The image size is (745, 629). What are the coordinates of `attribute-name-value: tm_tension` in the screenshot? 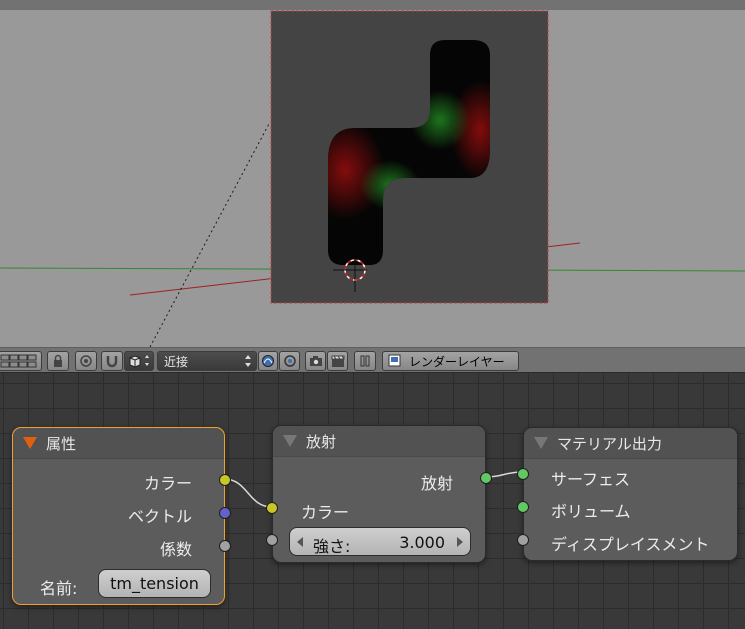 It's located at (154, 583).